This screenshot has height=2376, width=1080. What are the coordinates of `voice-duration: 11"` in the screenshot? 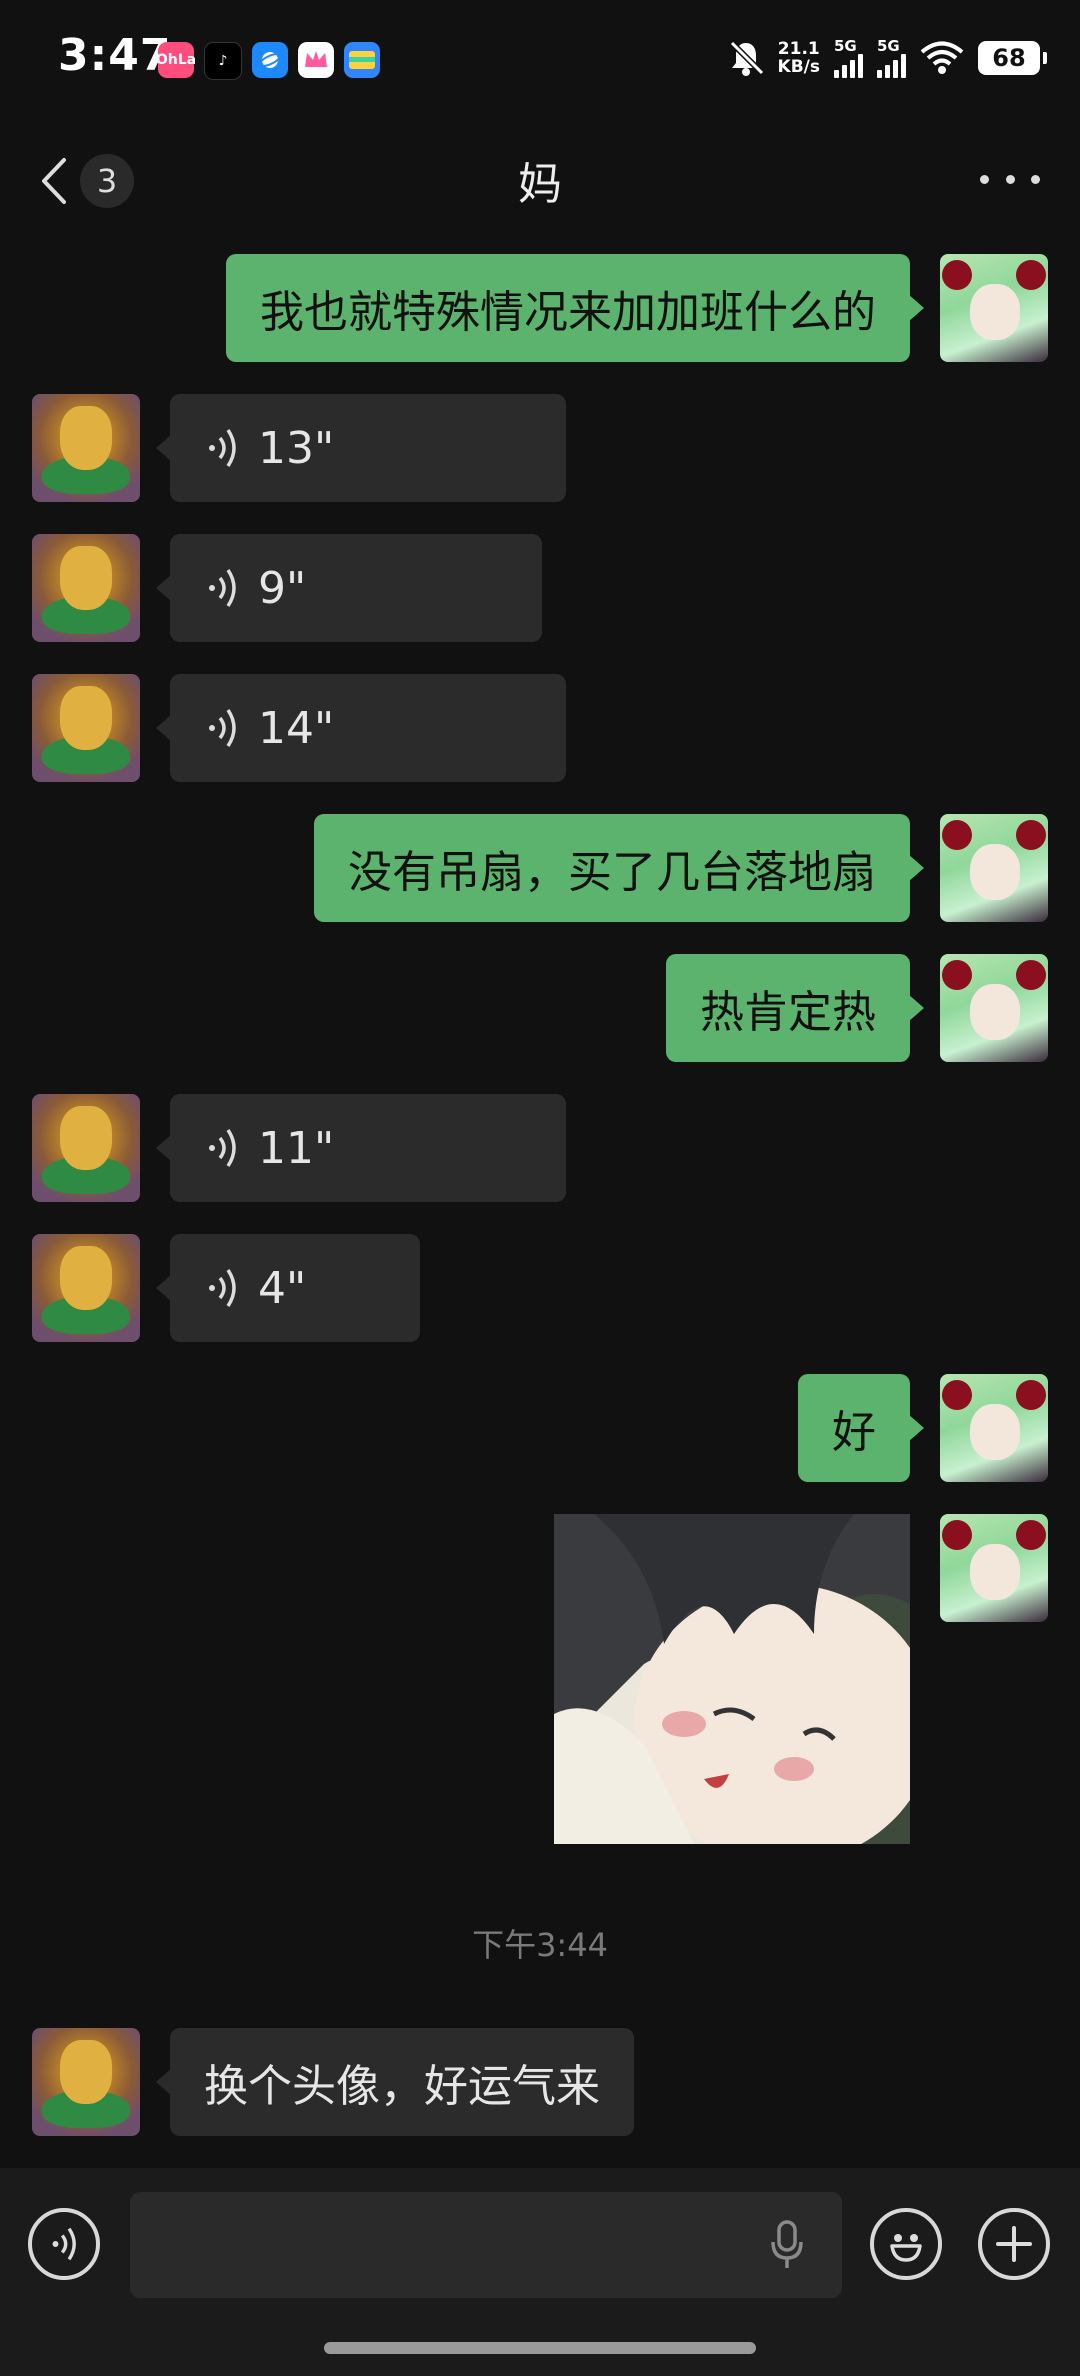 It's located at (296, 1148).